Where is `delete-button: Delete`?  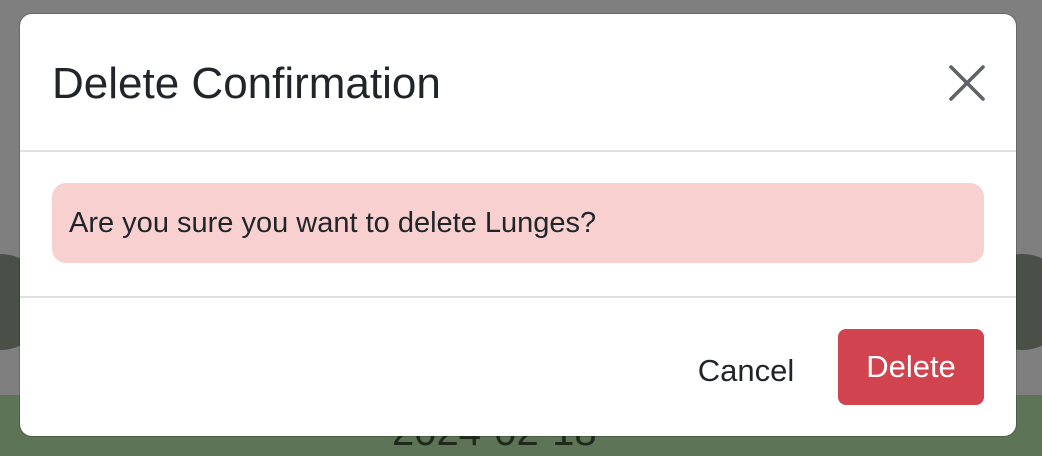
delete-button: Delete is located at coordinates (911, 367).